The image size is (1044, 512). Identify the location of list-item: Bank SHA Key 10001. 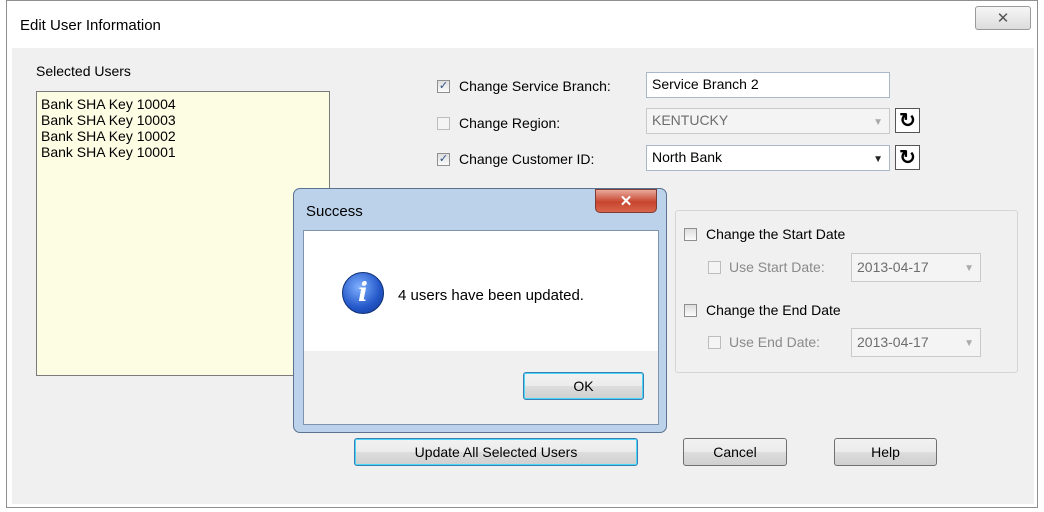
(183, 152).